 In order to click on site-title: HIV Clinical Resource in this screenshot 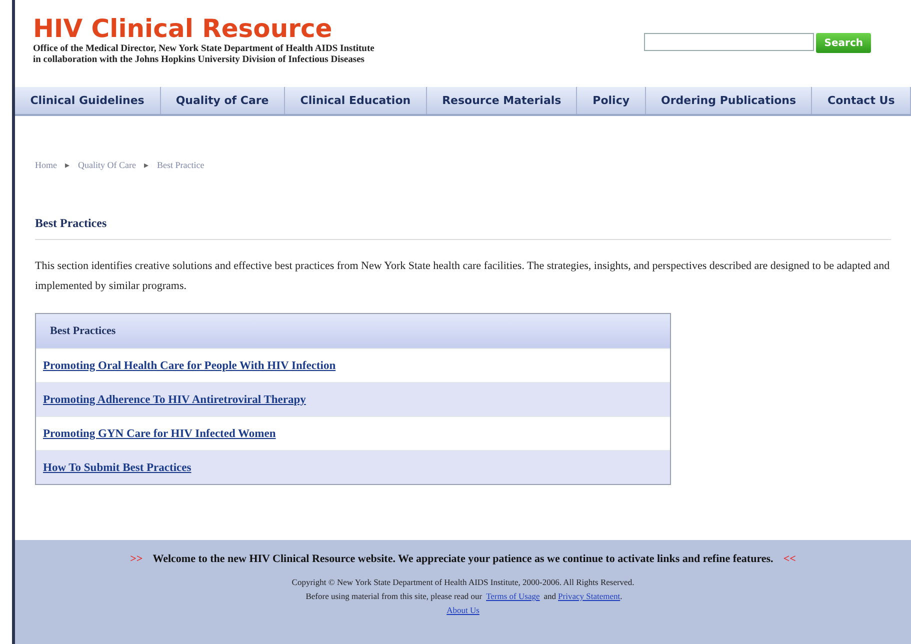, I will do `click(183, 29)`.